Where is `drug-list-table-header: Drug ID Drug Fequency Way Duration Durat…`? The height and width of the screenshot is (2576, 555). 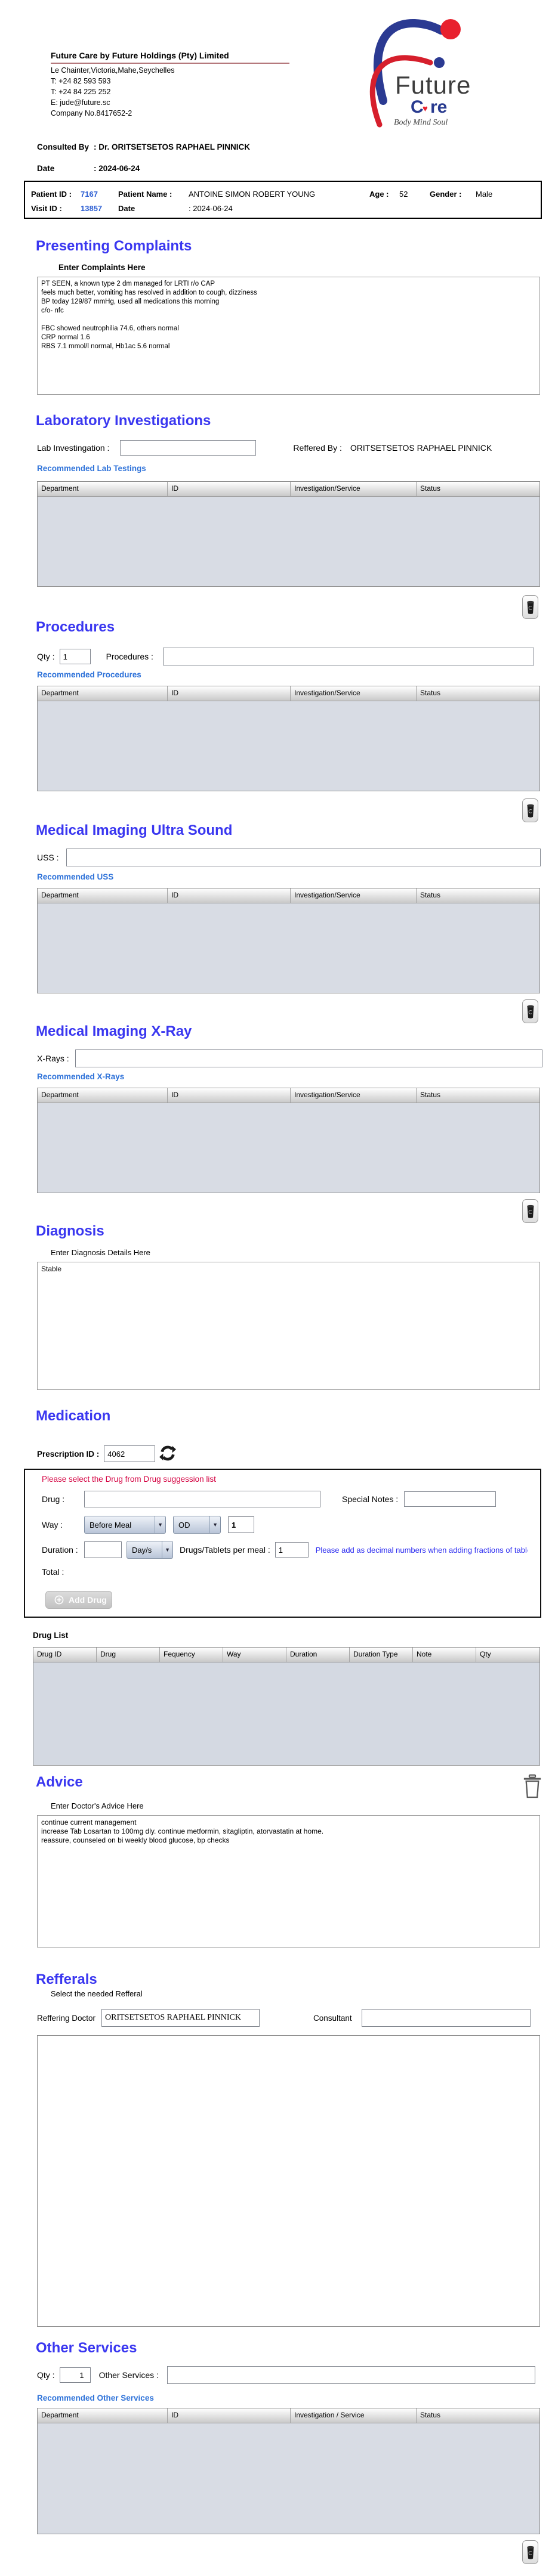 drug-list-table-header: Drug ID Drug Fequency Way Duration Durat… is located at coordinates (286, 1655).